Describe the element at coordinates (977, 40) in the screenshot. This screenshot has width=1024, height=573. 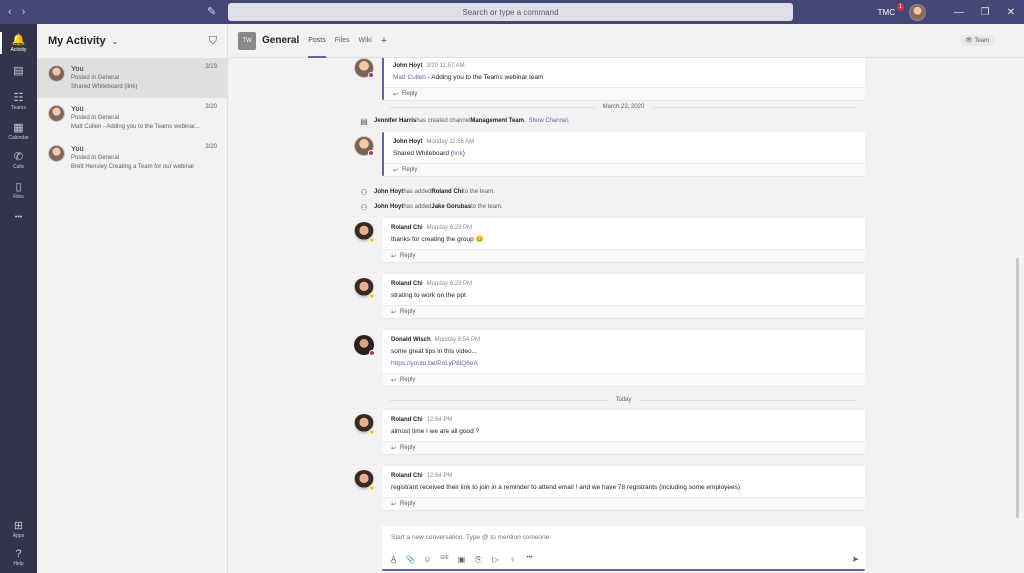
I see `team-button: 👁 Team` at that location.